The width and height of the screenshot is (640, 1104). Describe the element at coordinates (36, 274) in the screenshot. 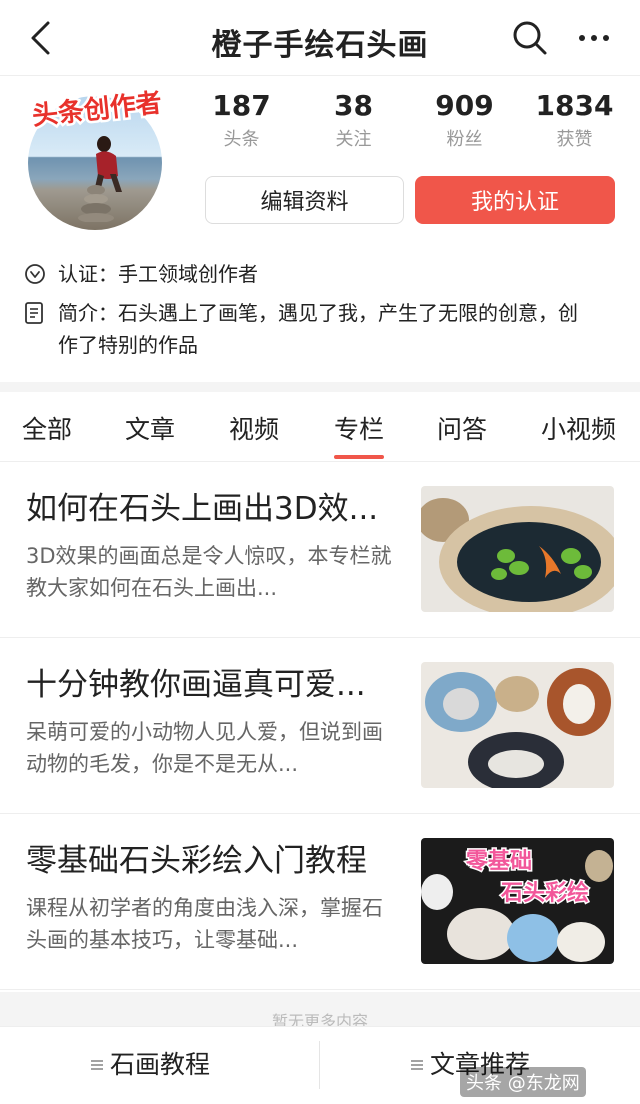

I see `verified-check-icon` at that location.